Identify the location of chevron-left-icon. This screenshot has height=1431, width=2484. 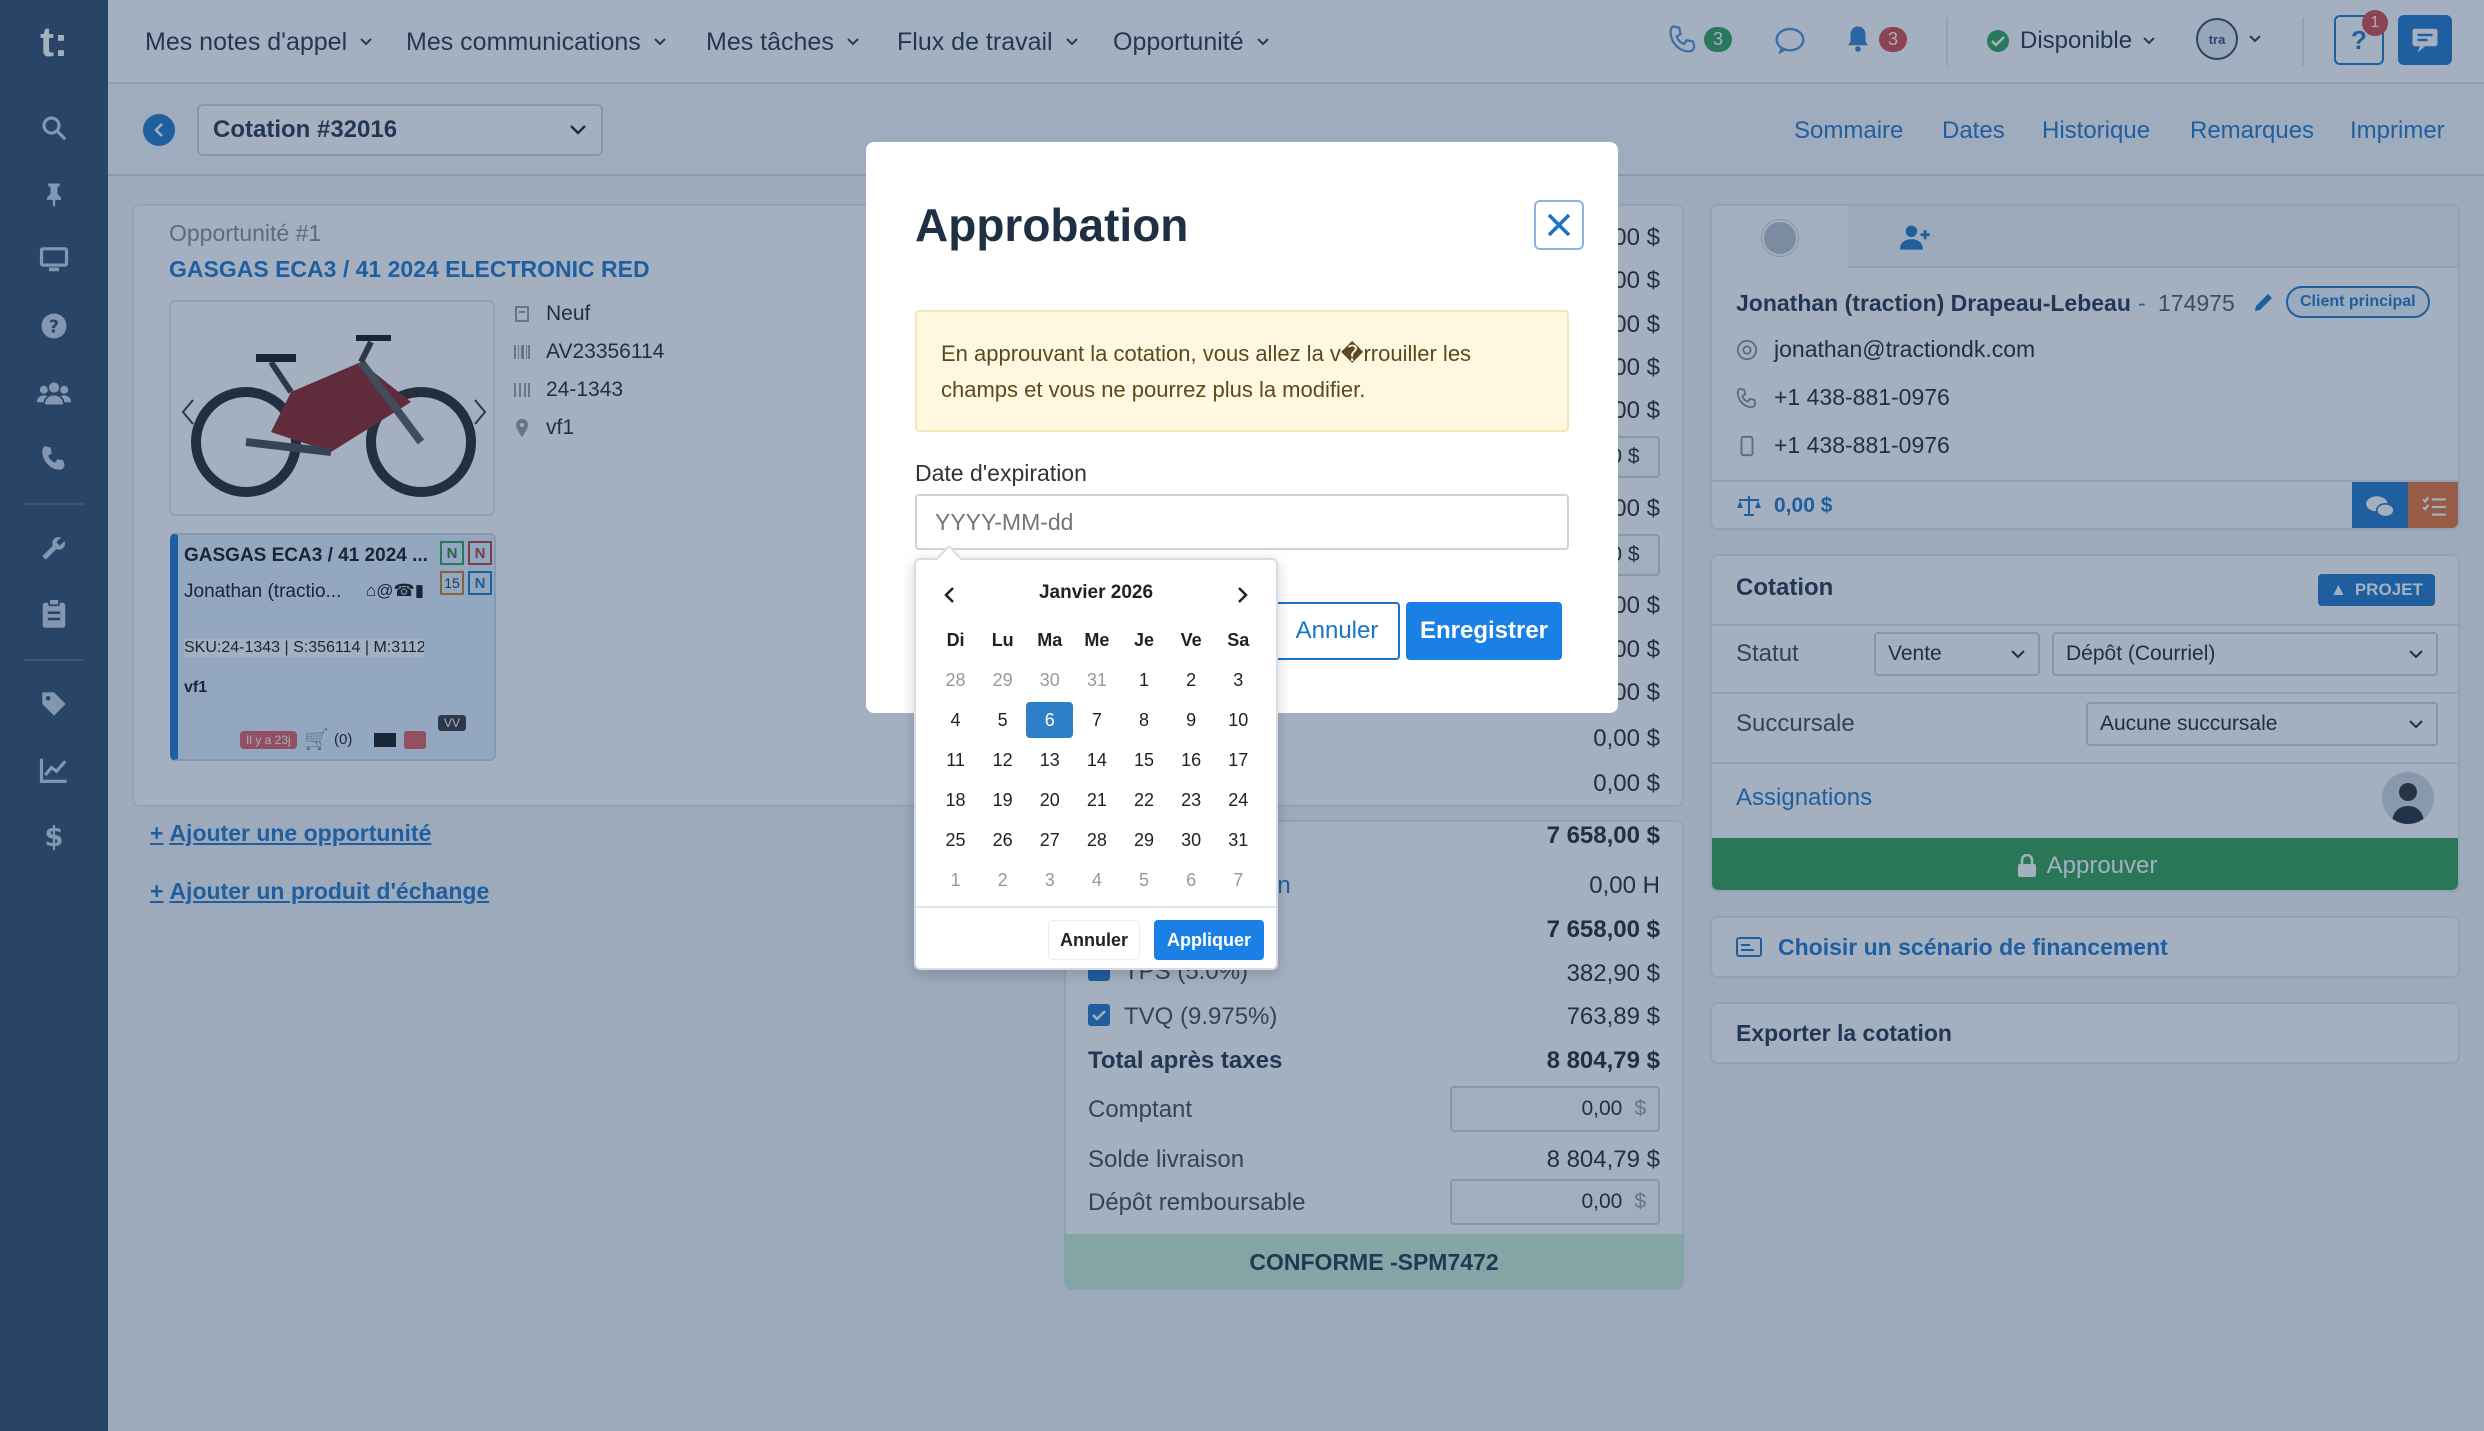
(949, 595).